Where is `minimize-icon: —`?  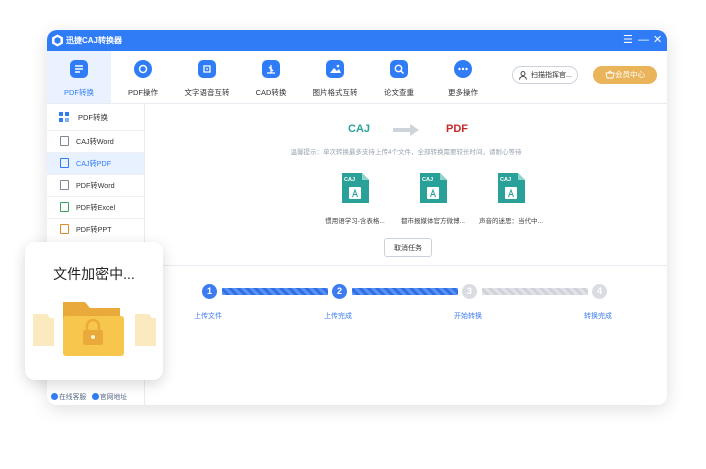 minimize-icon: — is located at coordinates (643, 40).